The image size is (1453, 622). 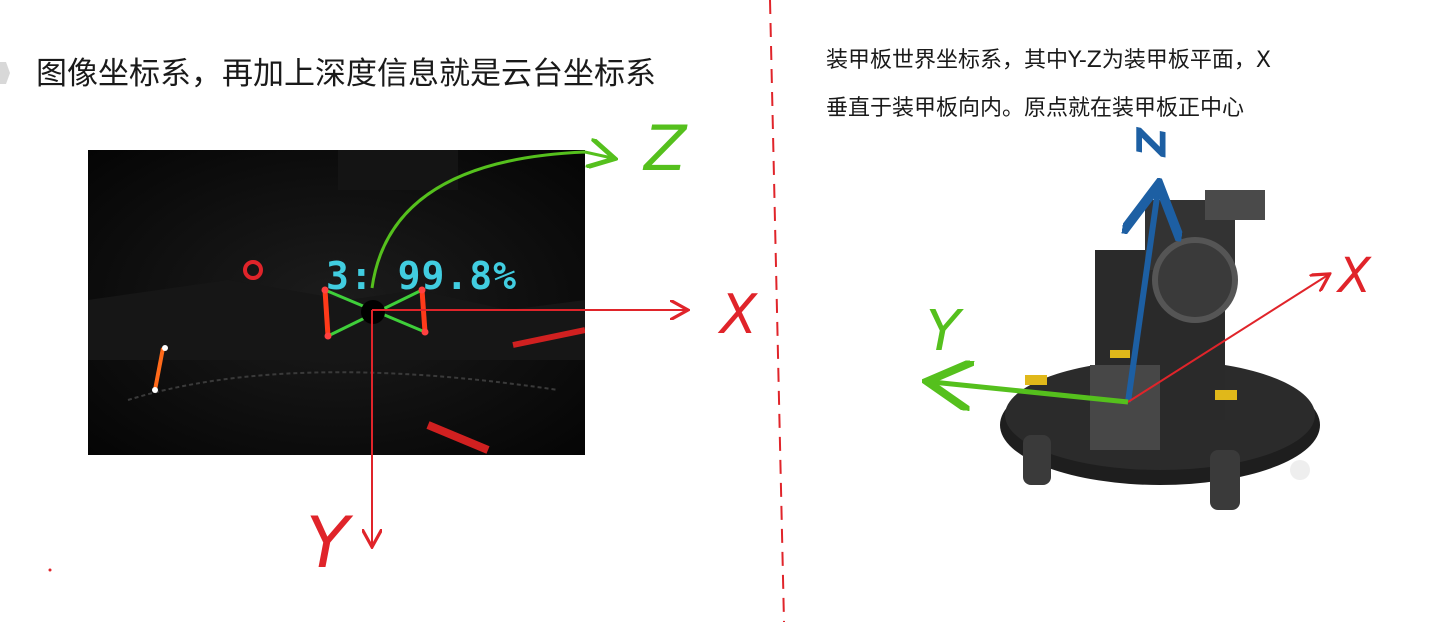 What do you see at coordinates (738, 314) in the screenshot?
I see `left-x-axis-label: X` at bounding box center [738, 314].